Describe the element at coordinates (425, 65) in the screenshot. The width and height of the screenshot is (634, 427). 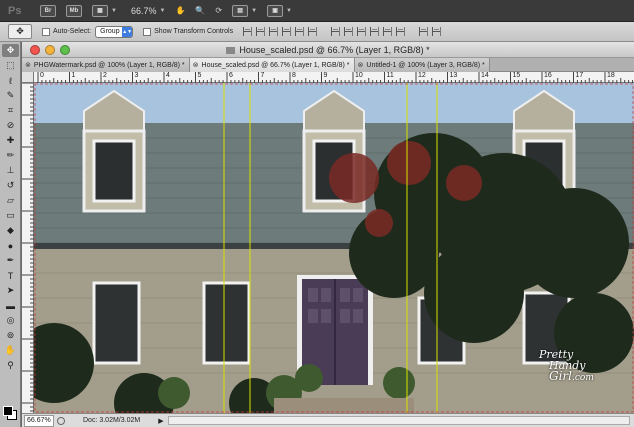
I see `tab-label: Untitled-1 @ 100% (Layer 3, RGB/8) *` at that location.